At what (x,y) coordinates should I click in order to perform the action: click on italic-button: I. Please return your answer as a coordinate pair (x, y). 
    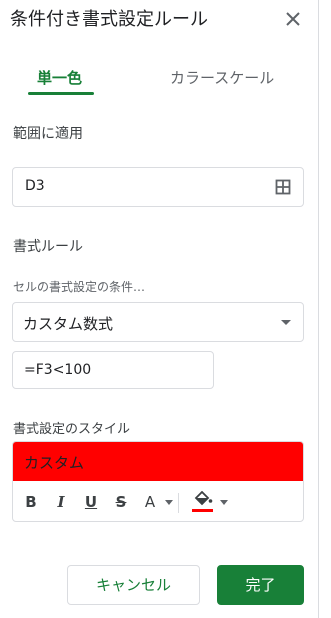
    Looking at the image, I should click on (61, 502).